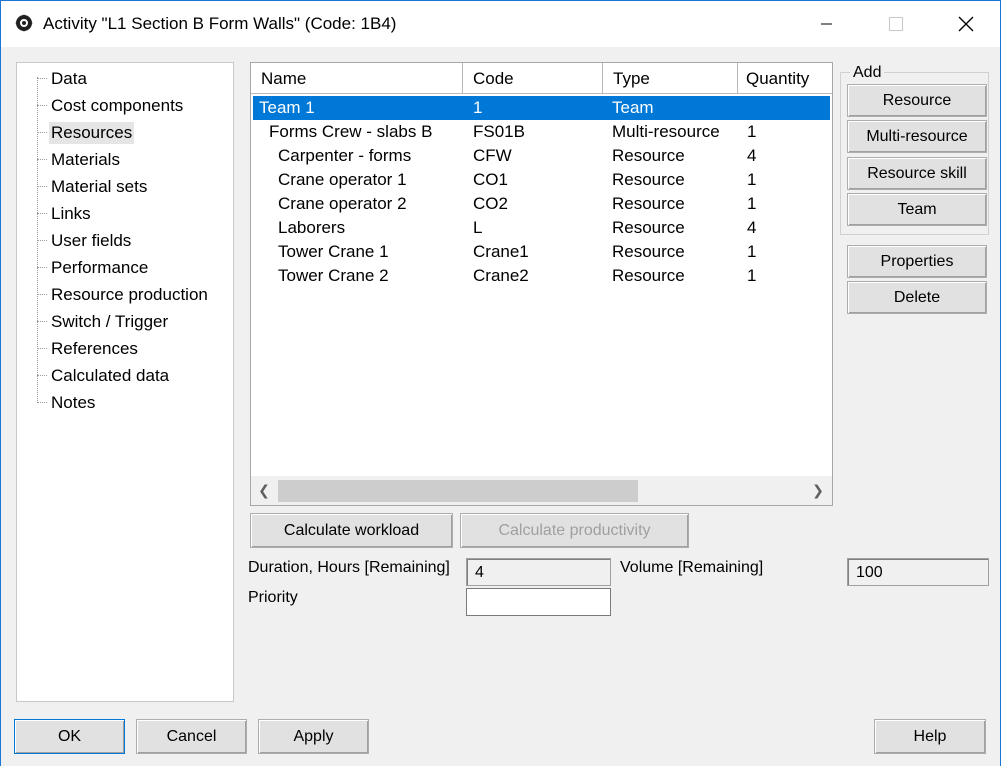 The image size is (1001, 766). Describe the element at coordinates (867, 73) in the screenshot. I see `add-group-label: Add` at that location.